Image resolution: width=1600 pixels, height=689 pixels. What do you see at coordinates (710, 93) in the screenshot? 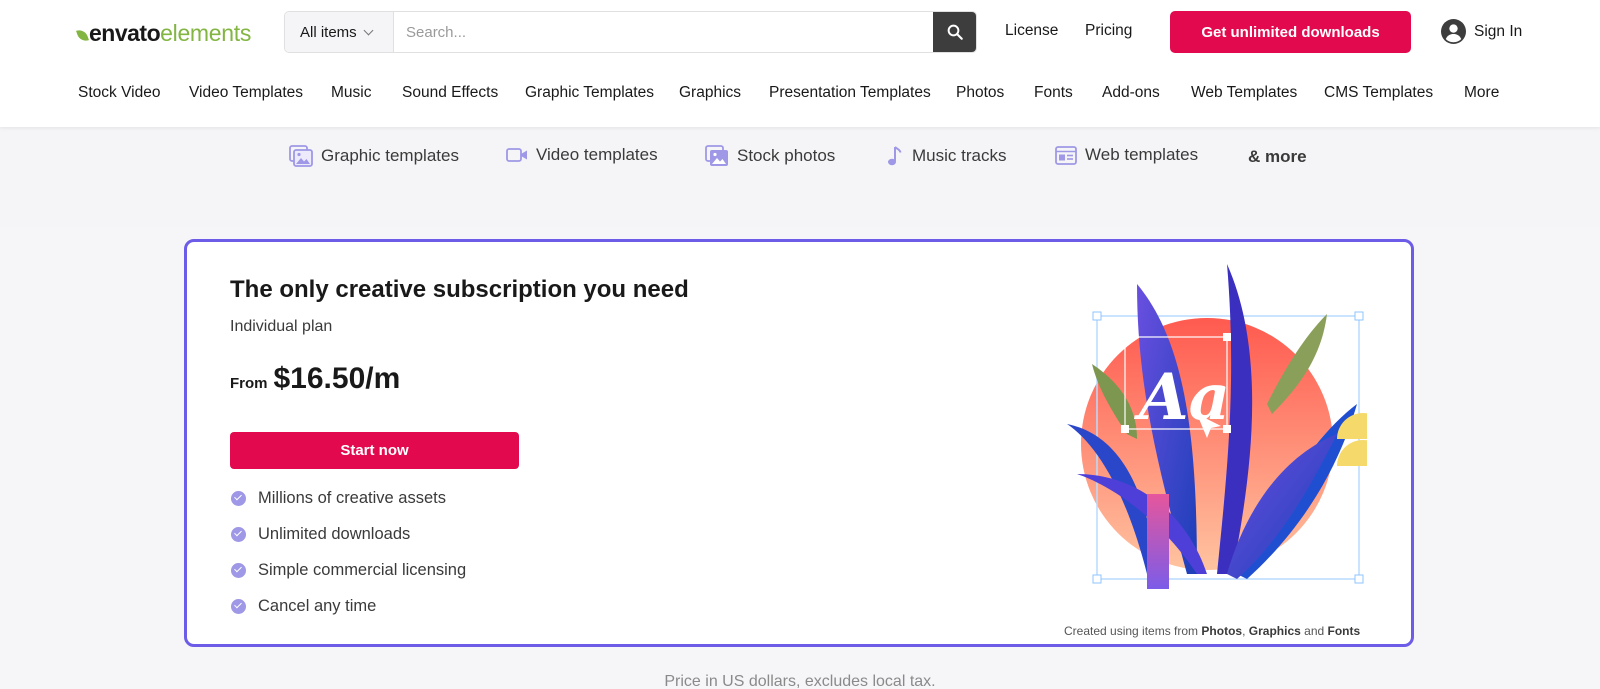
I see `nav-graphics: Graphics` at bounding box center [710, 93].